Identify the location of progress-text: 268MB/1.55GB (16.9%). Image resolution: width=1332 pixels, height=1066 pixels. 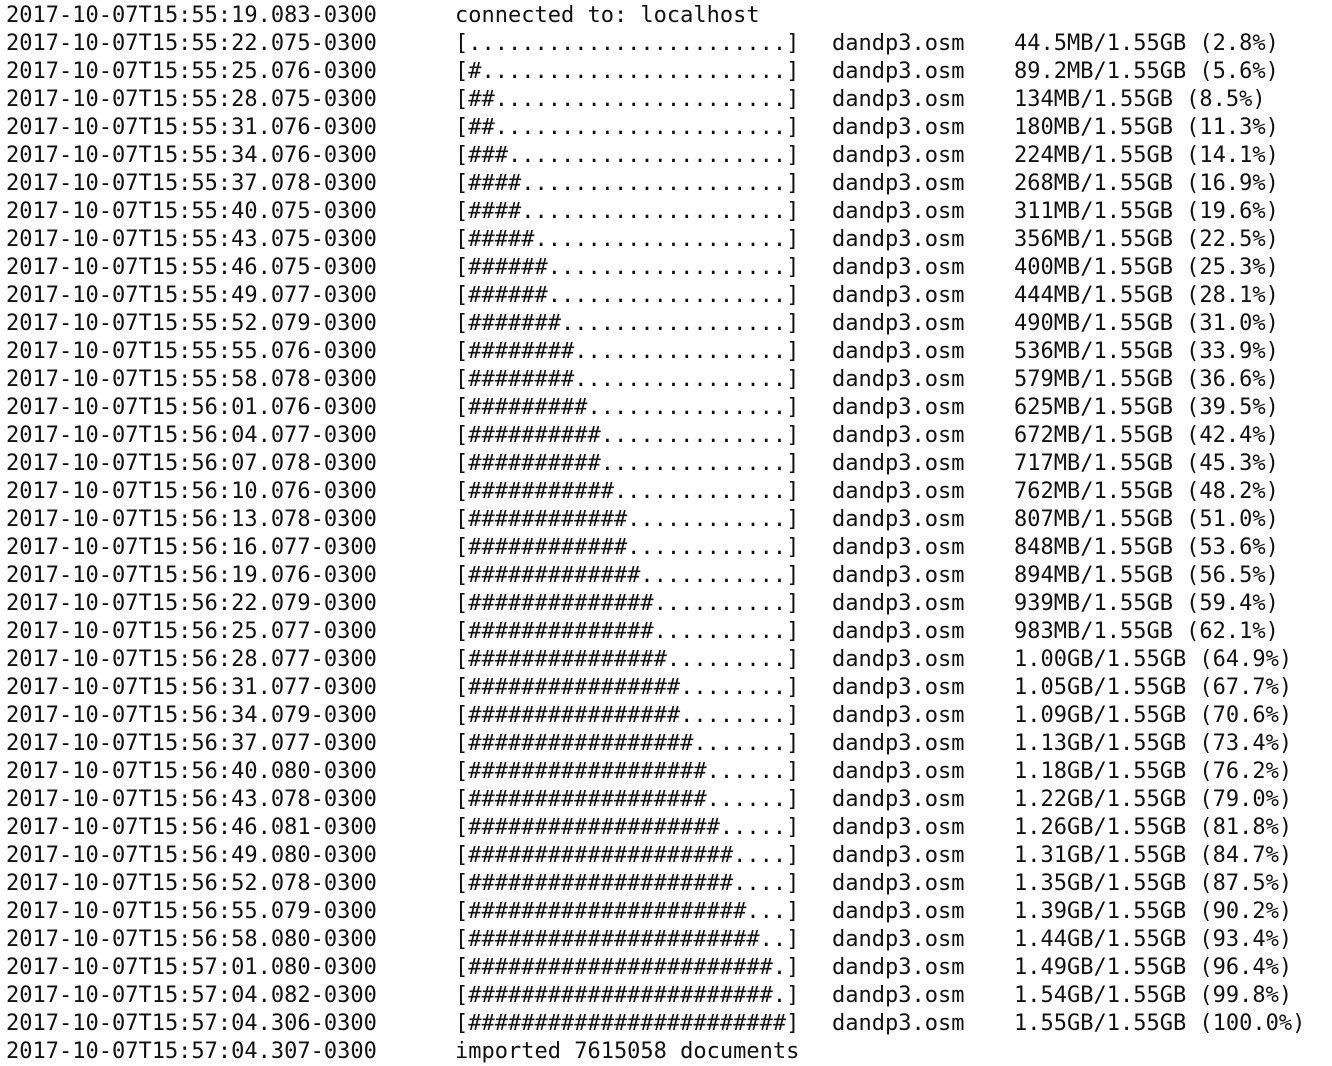
(1146, 183).